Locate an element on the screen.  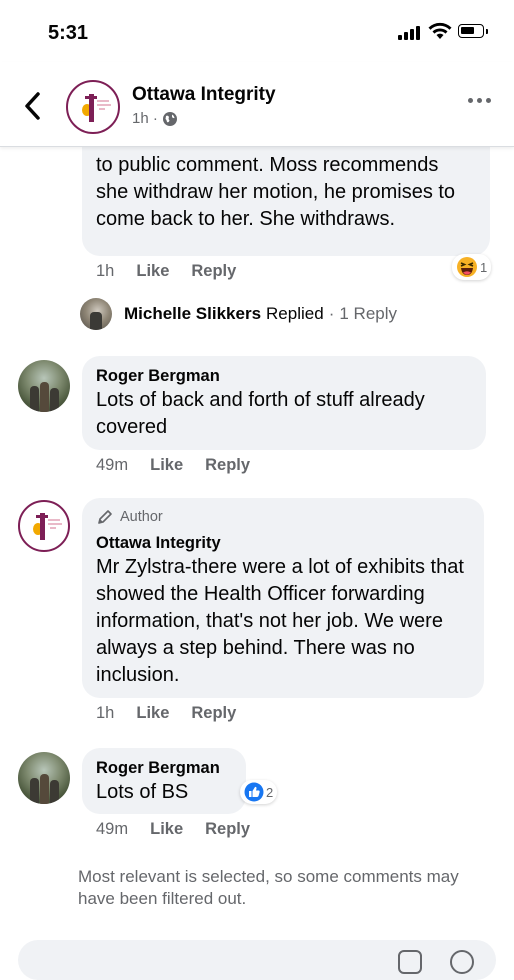
reaction-count-1: 1 is located at coordinates (472, 267).